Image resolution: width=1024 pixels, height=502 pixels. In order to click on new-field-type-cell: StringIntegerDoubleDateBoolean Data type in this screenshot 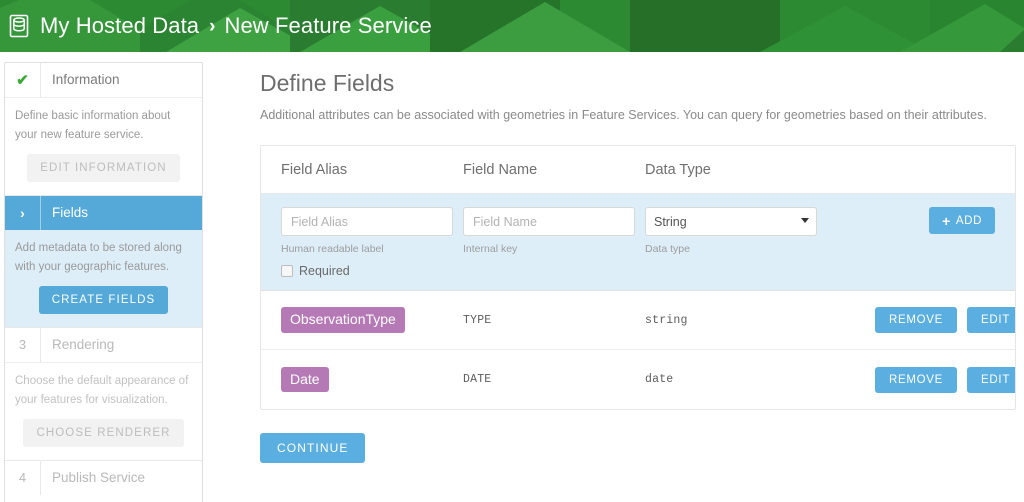, I will do `click(760, 242)`.